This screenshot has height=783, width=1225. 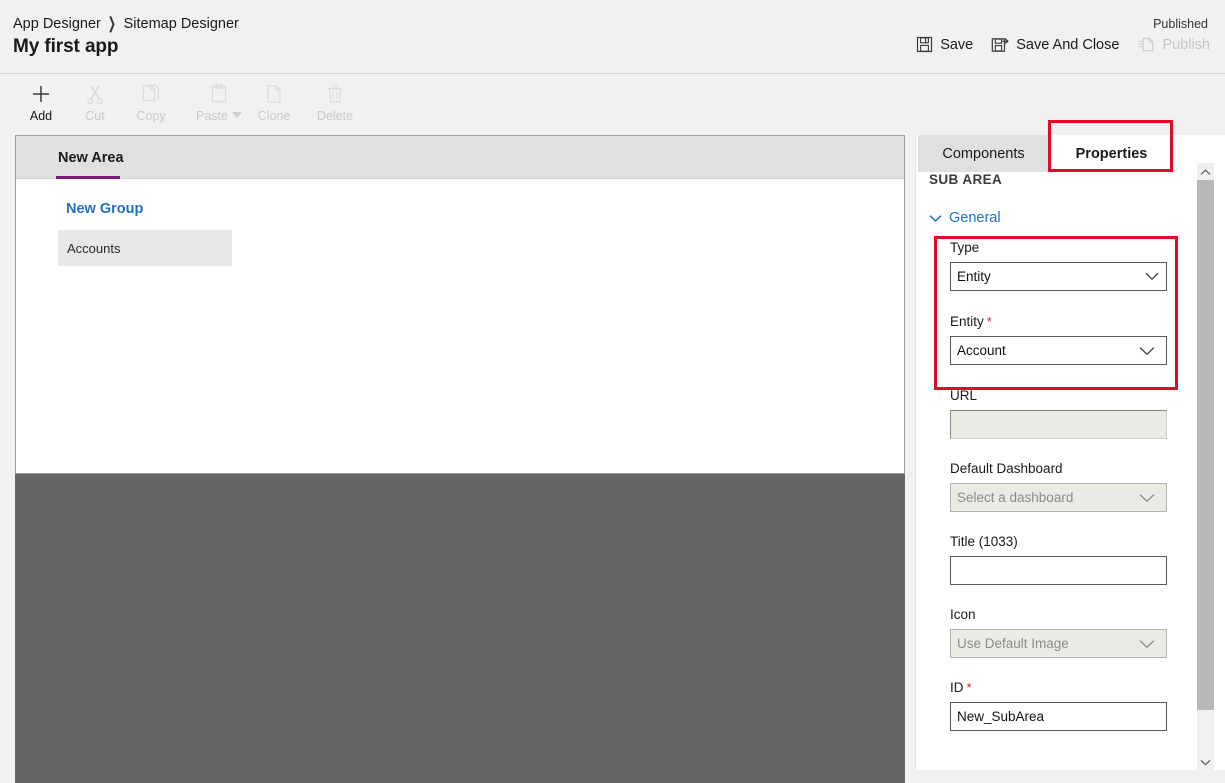 I want to click on field-icon: Icon Use Default Image, so click(x=1070, y=632).